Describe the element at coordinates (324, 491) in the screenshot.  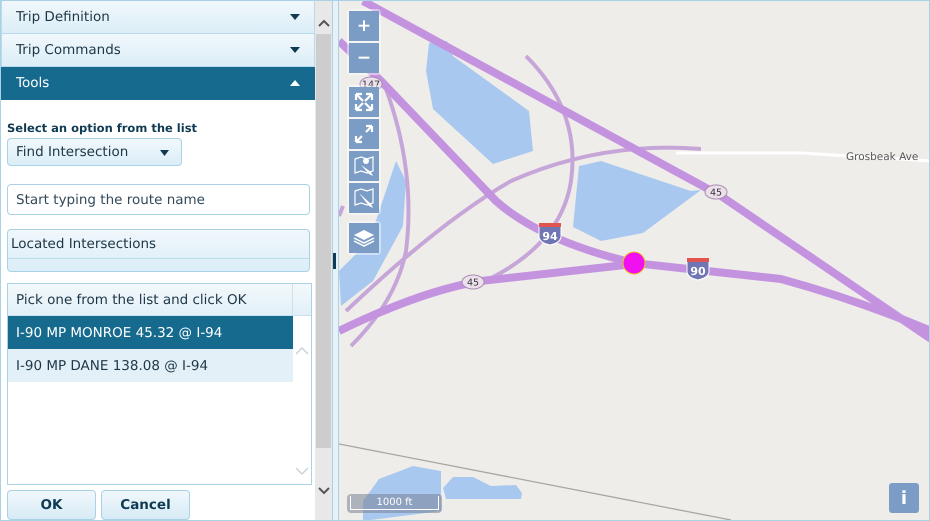
I see `scroll-down-icon` at that location.